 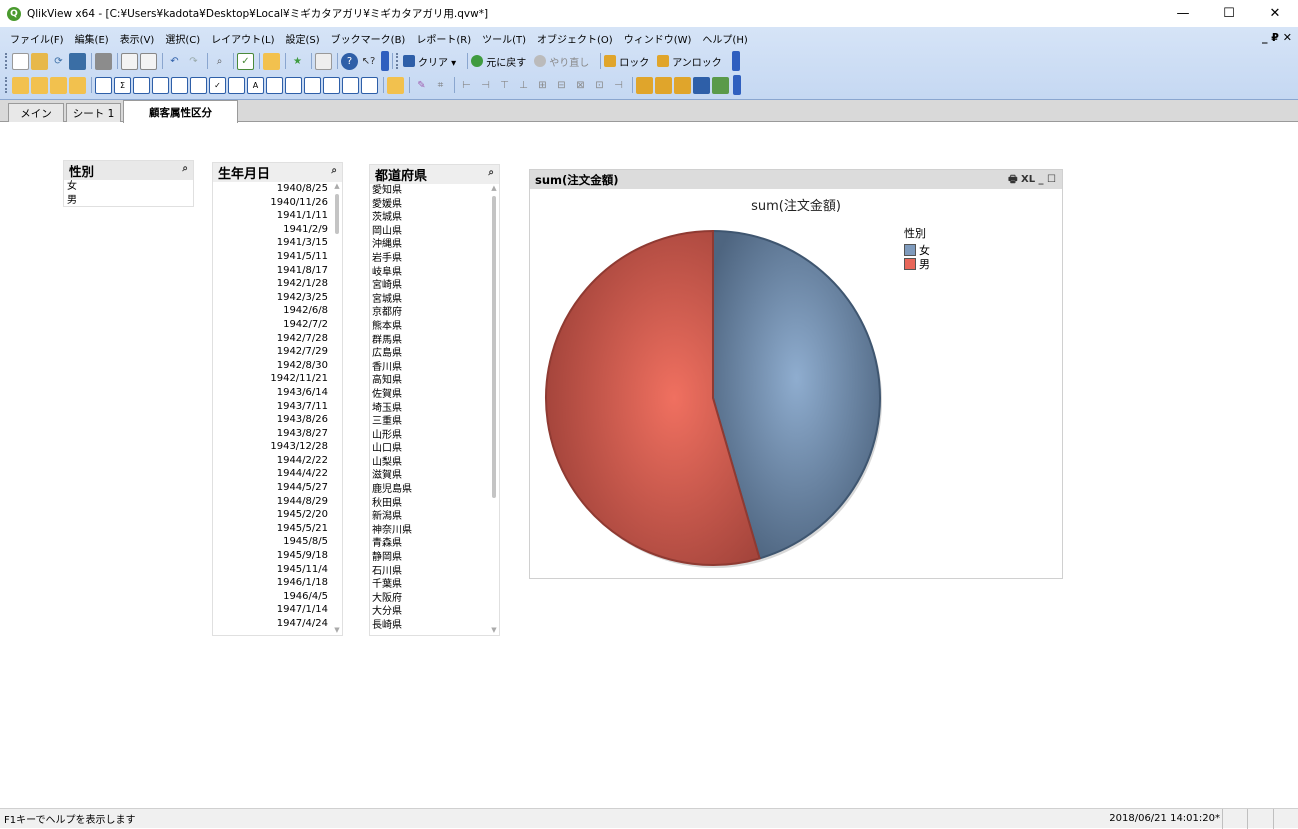 What do you see at coordinates (277, 172) in the screenshot?
I see `listbox-birthdate-caption: 生年月日 ⌕` at bounding box center [277, 172].